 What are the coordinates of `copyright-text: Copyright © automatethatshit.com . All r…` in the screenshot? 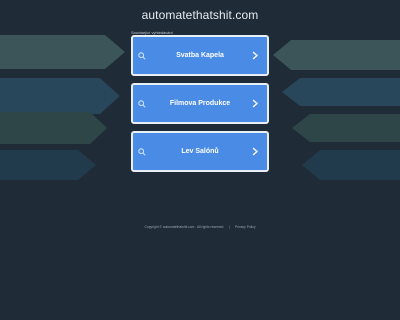 It's located at (184, 227).